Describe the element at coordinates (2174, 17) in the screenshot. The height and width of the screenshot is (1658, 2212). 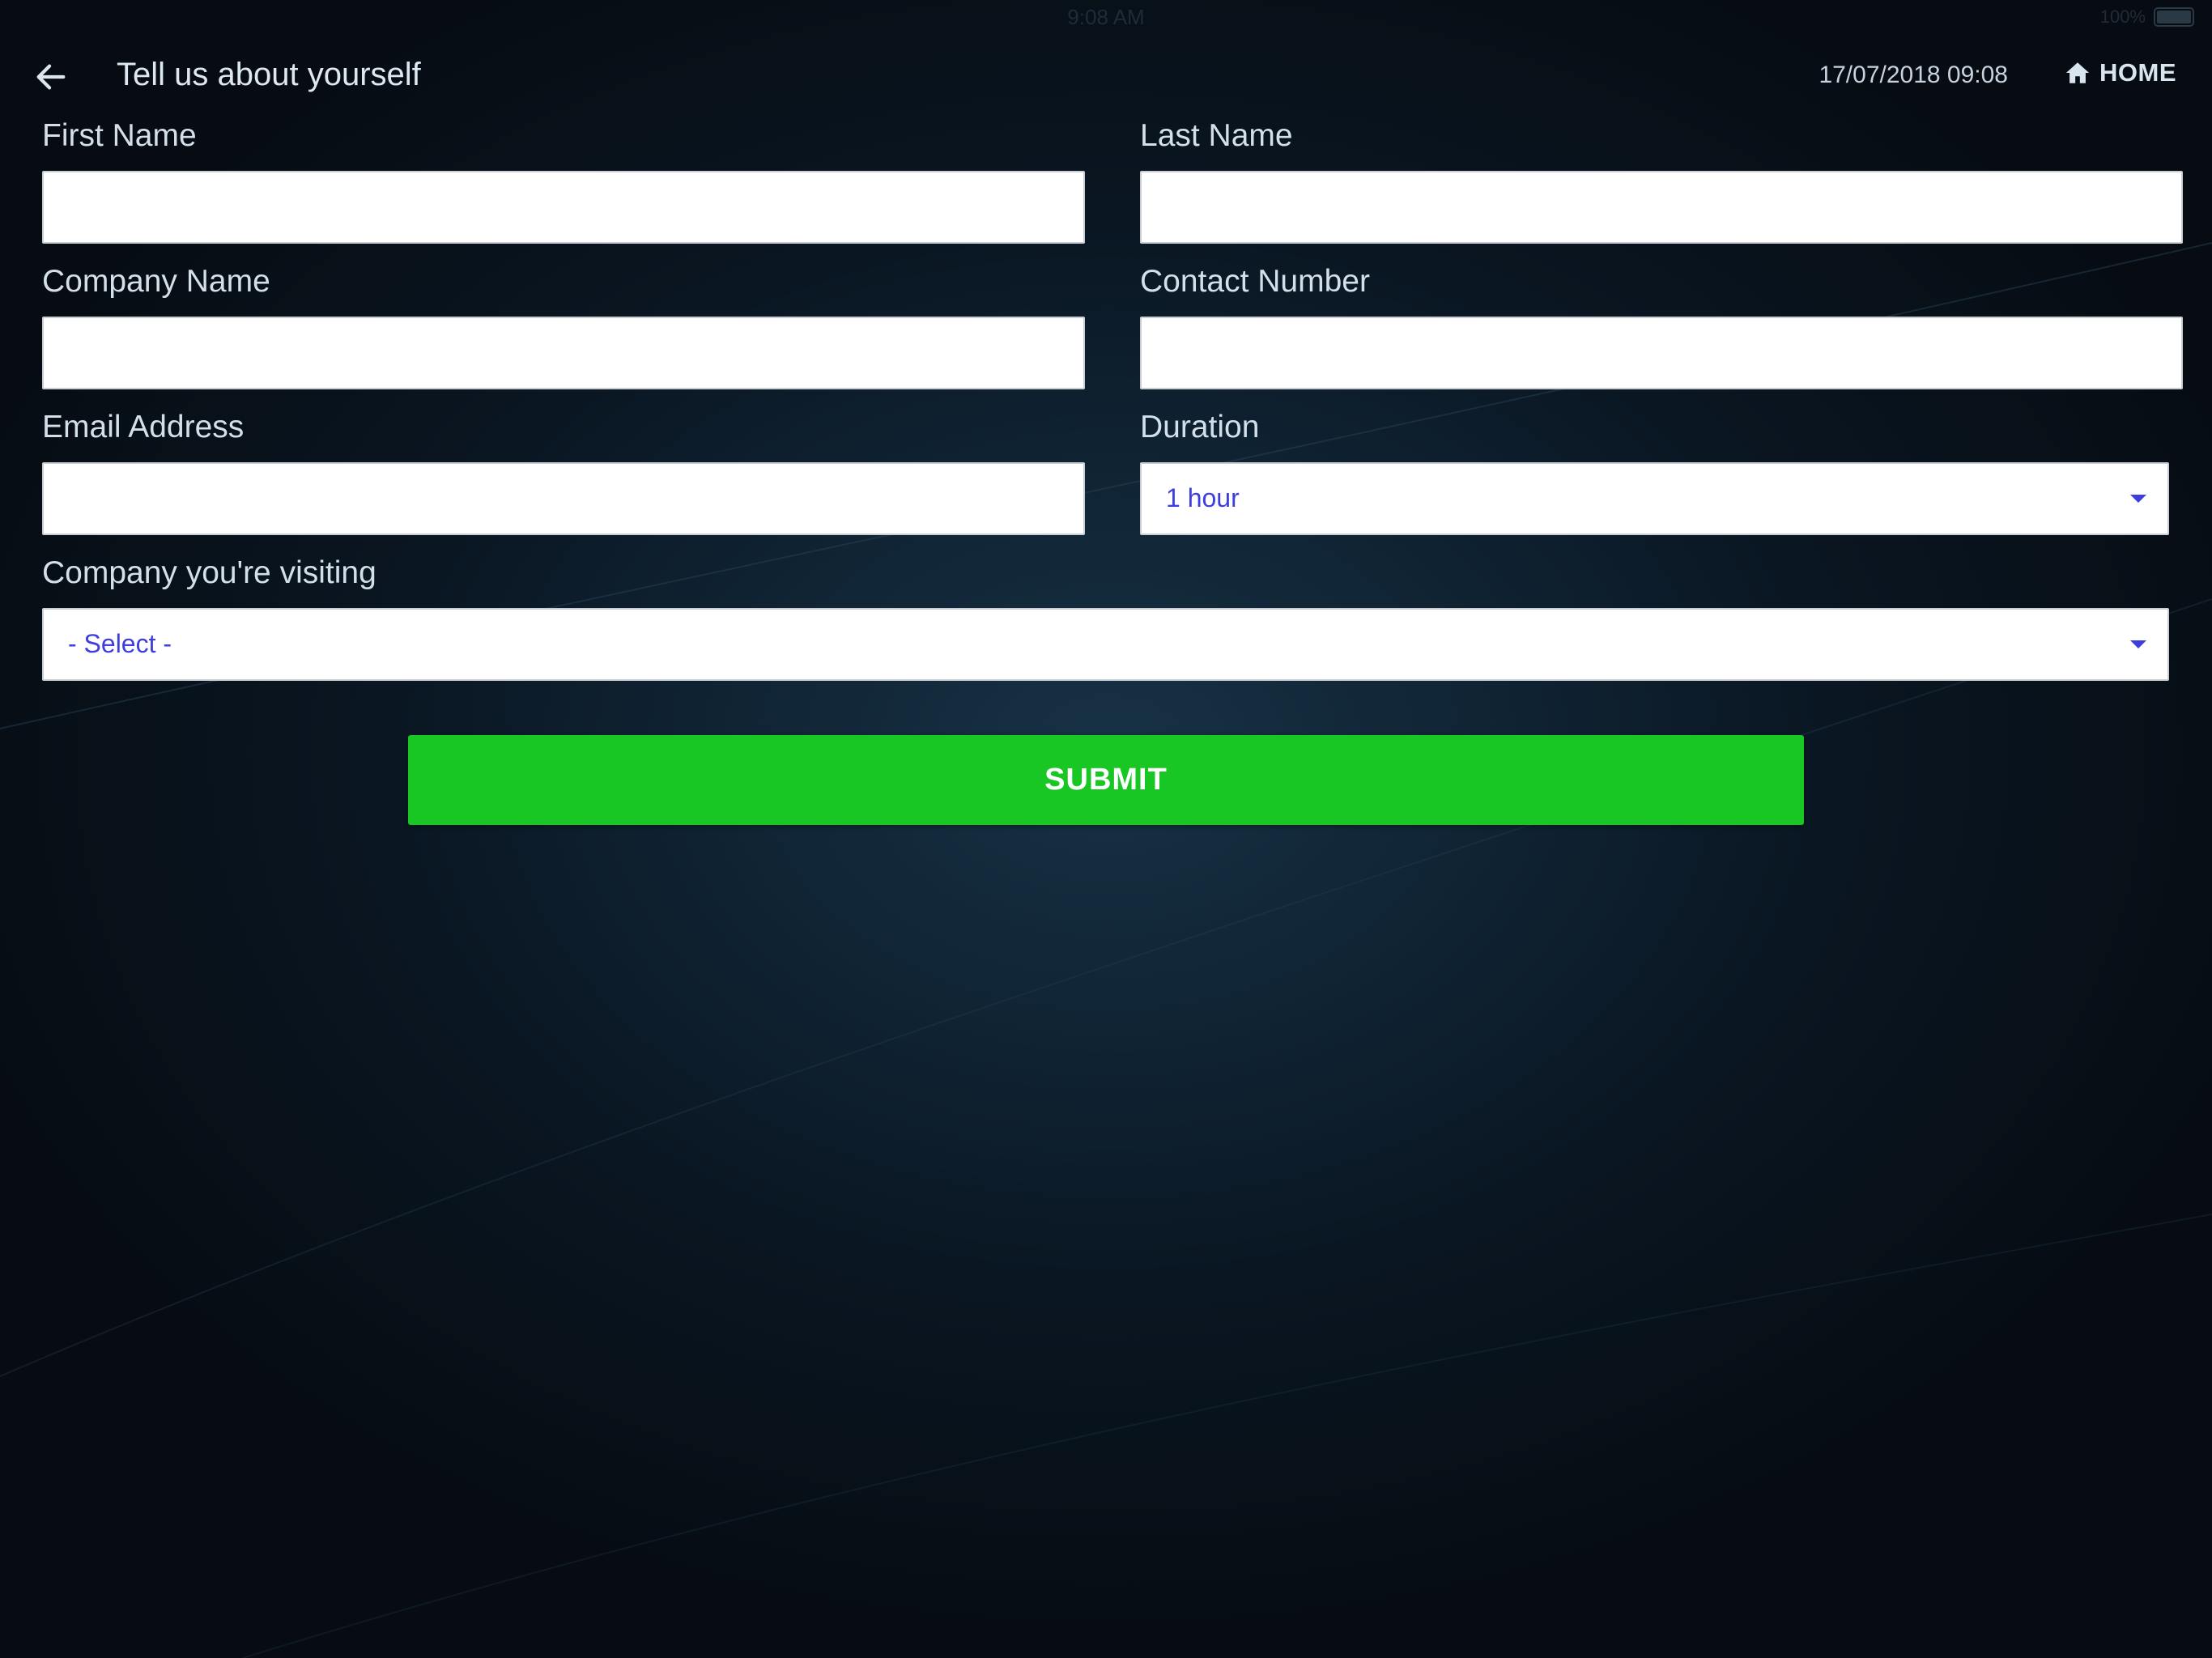
I see `battery-icon` at that location.